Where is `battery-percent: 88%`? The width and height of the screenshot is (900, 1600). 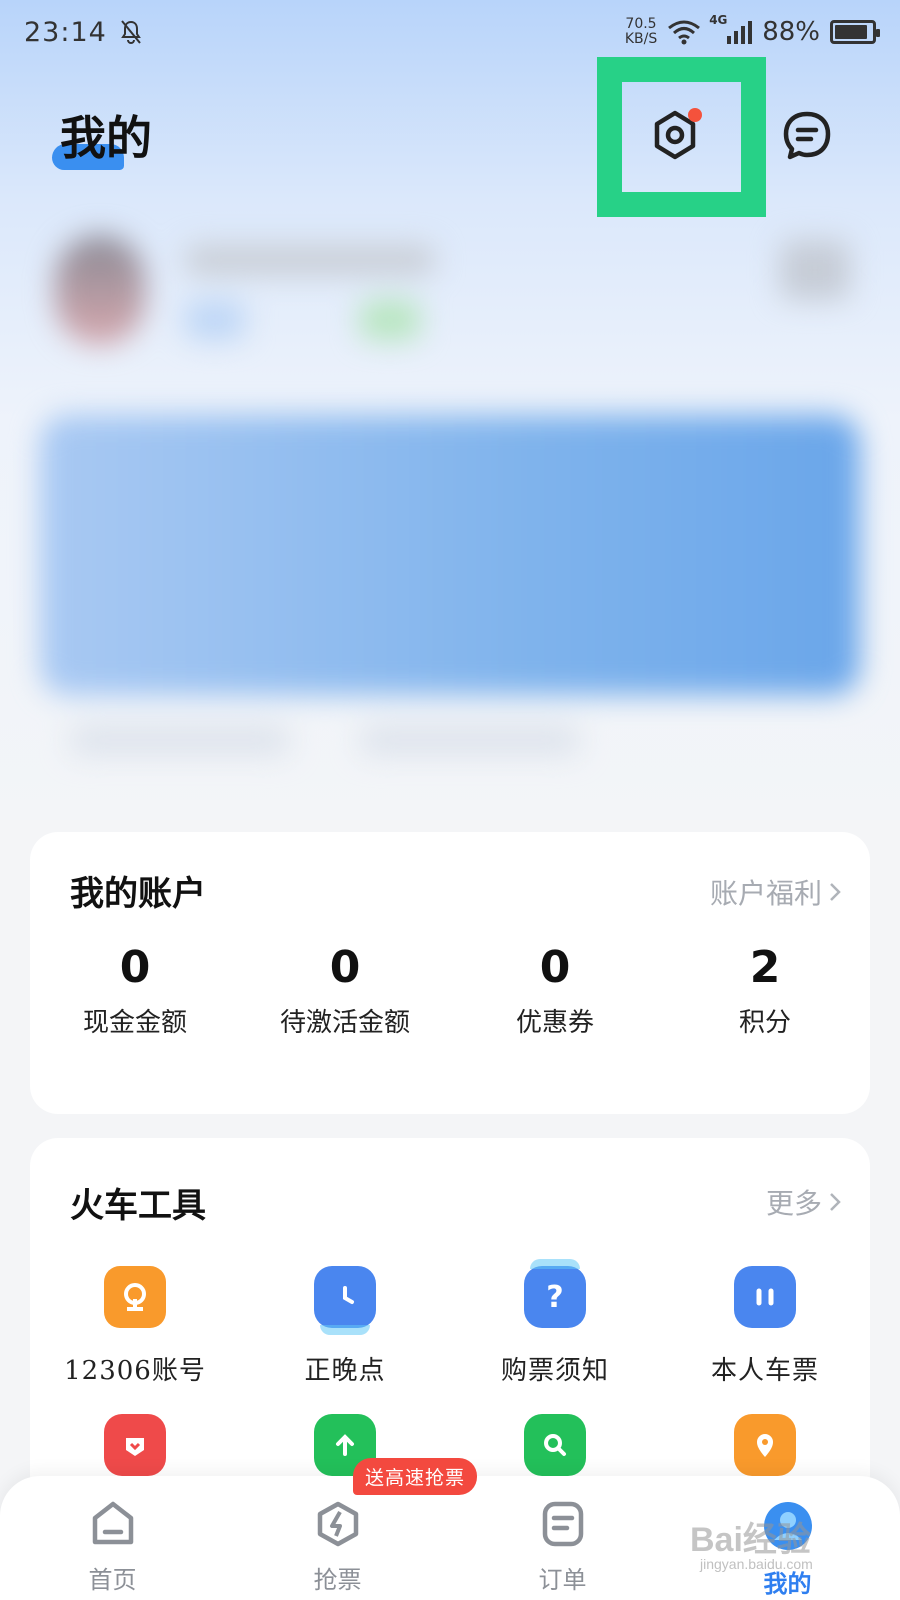
battery-percent: 88% is located at coordinates (791, 32).